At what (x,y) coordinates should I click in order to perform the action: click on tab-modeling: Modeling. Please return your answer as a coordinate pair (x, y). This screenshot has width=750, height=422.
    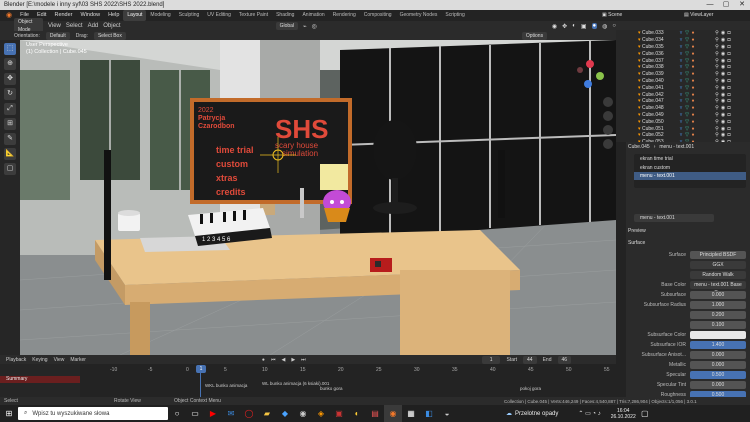
    Looking at the image, I should click on (160, 15).